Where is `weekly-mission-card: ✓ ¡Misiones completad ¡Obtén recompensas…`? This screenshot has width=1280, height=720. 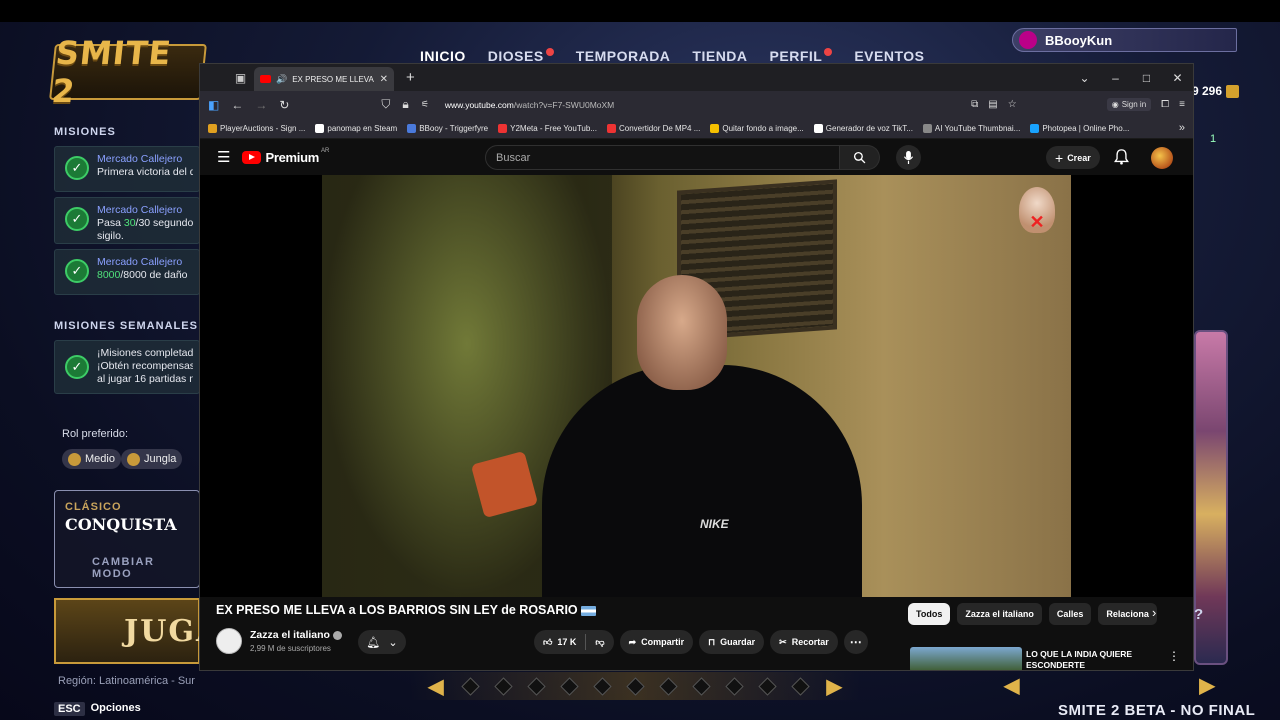 weekly-mission-card: ✓ ¡Misiones completad ¡Obtén recompensas… is located at coordinates (127, 367).